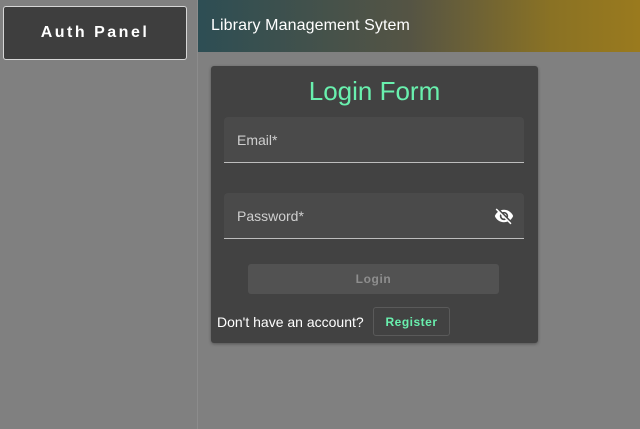  Describe the element at coordinates (411, 321) in the screenshot. I see `register-button: Register` at that location.